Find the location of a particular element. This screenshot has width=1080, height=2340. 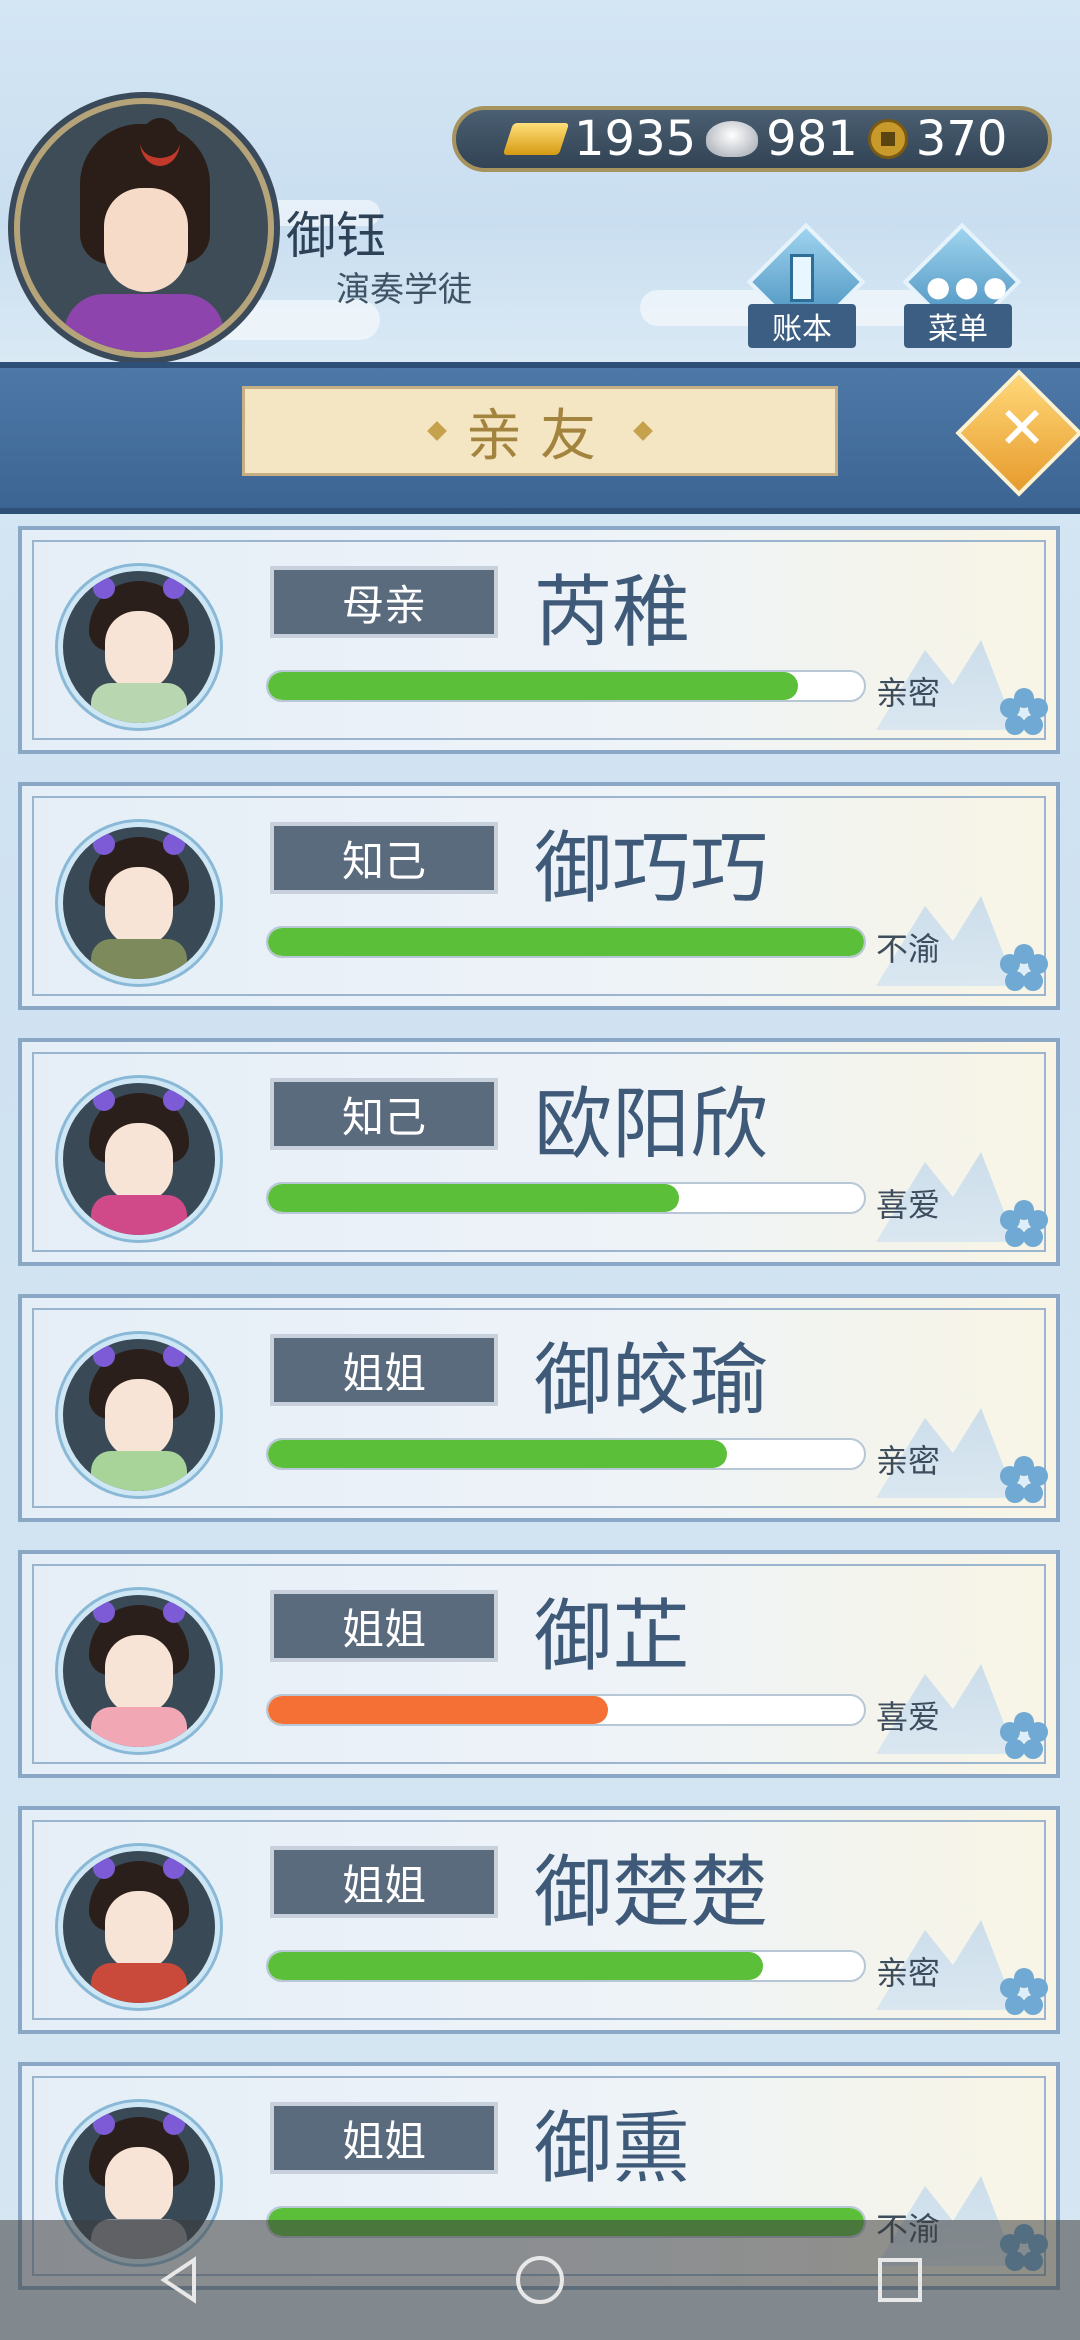

player-title: 演奏学徒 is located at coordinates (404, 290).